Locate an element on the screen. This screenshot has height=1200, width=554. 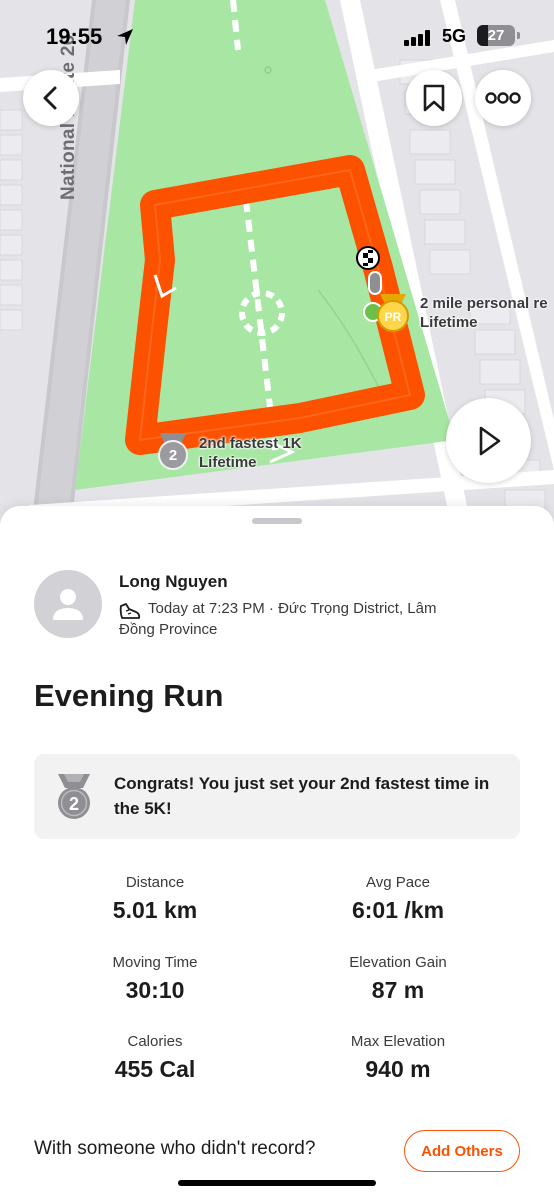
home-indicator is located at coordinates (277, 1183).